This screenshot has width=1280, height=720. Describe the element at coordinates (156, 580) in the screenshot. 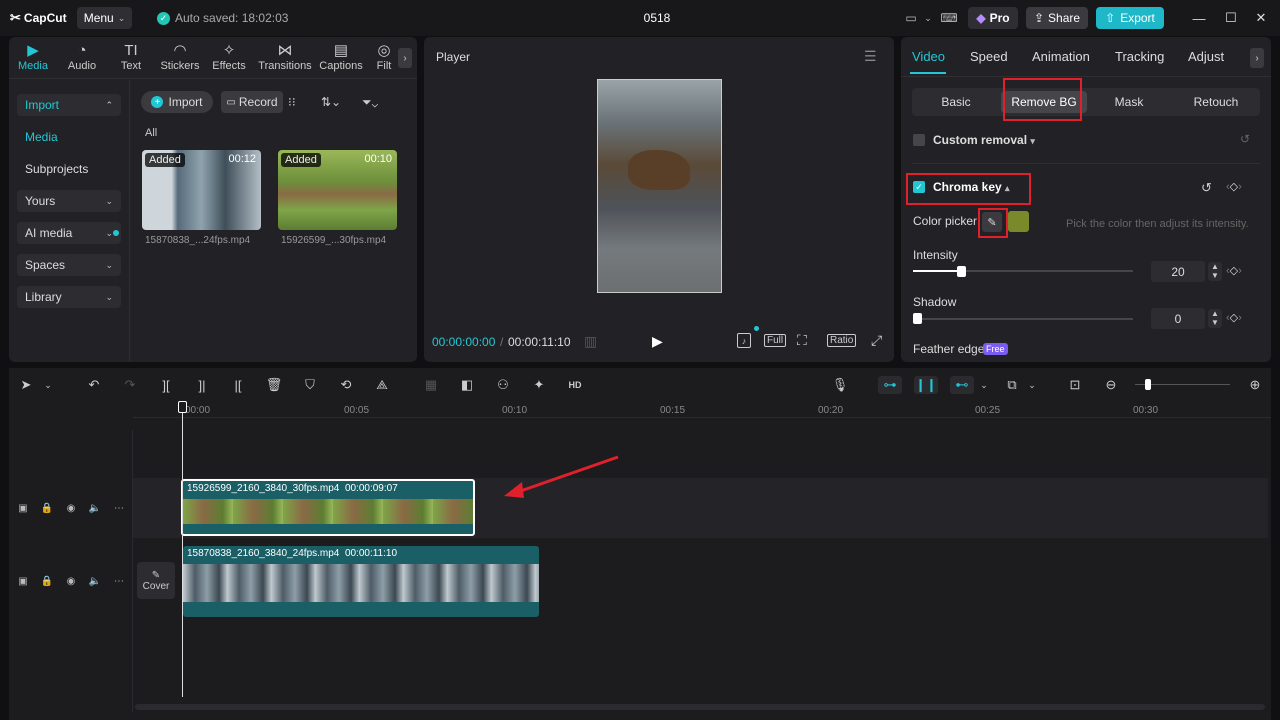

I see `cover-button: ✎ Cover` at that location.